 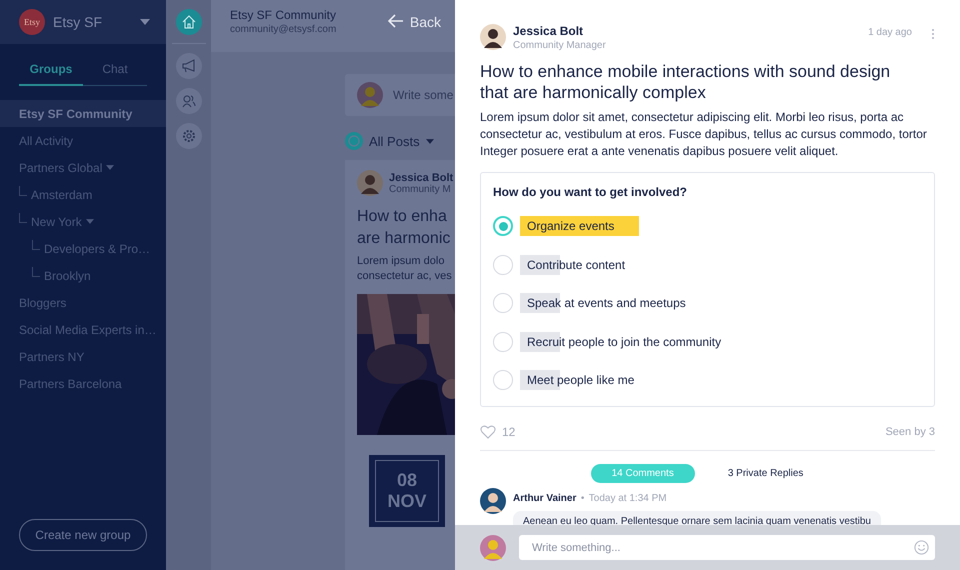 What do you see at coordinates (686, 82) in the screenshot?
I see `post-title: How to enhance mobile interactions with sound design that are harmonically complex` at bounding box center [686, 82].